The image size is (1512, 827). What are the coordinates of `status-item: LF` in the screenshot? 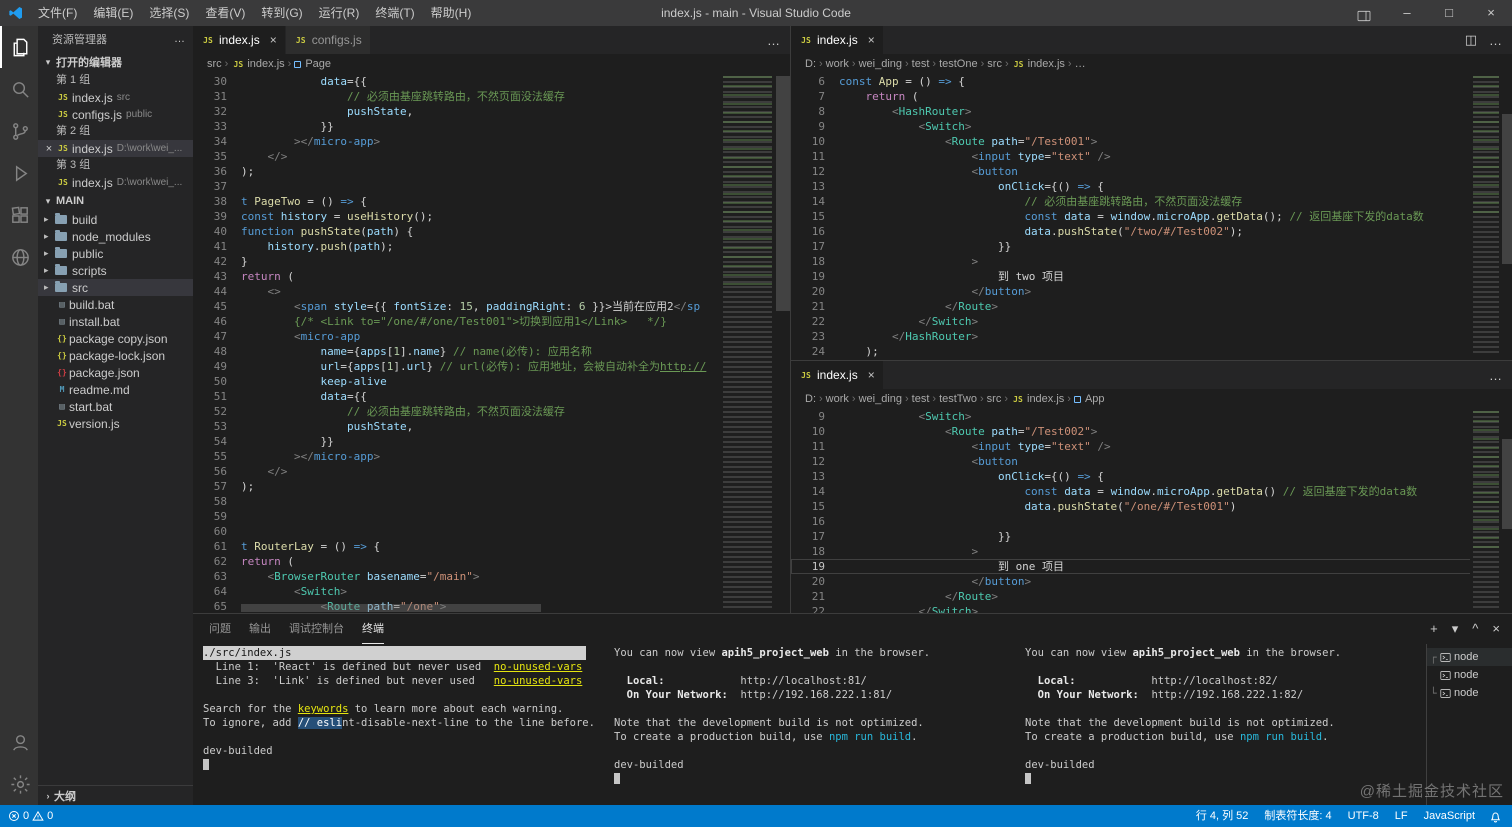 It's located at (1401, 816).